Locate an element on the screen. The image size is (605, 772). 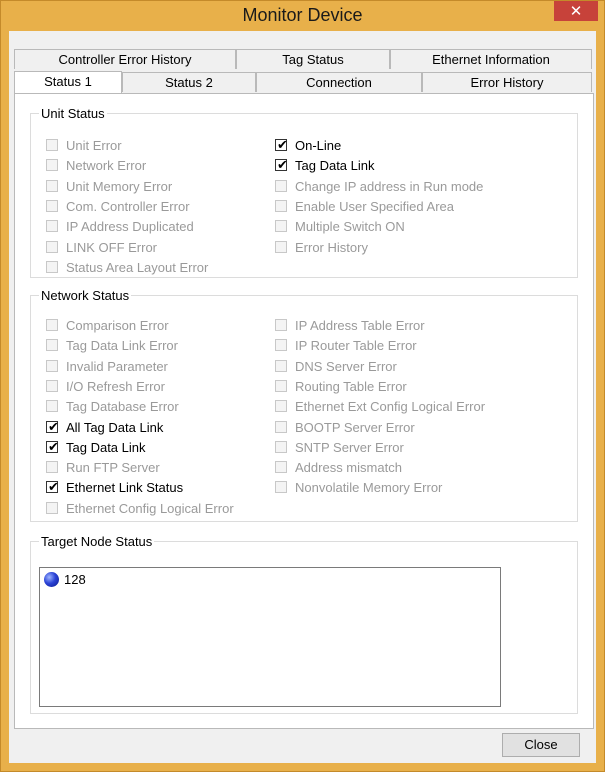
close-button: Close is located at coordinates (541, 745).